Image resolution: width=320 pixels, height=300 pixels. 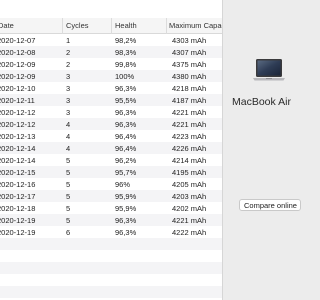 I want to click on compare-online-button: Compare online, so click(x=270, y=205).